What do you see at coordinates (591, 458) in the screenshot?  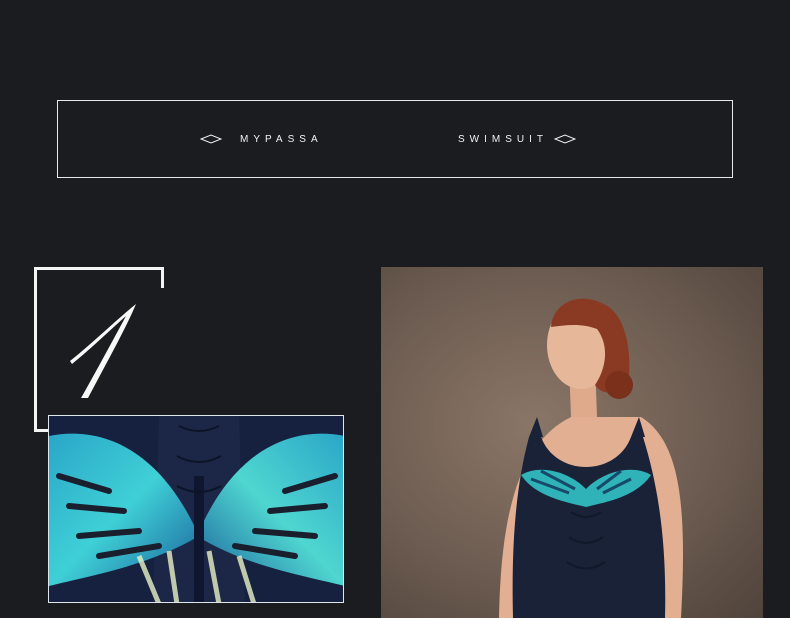 I see `model-figure` at bounding box center [591, 458].